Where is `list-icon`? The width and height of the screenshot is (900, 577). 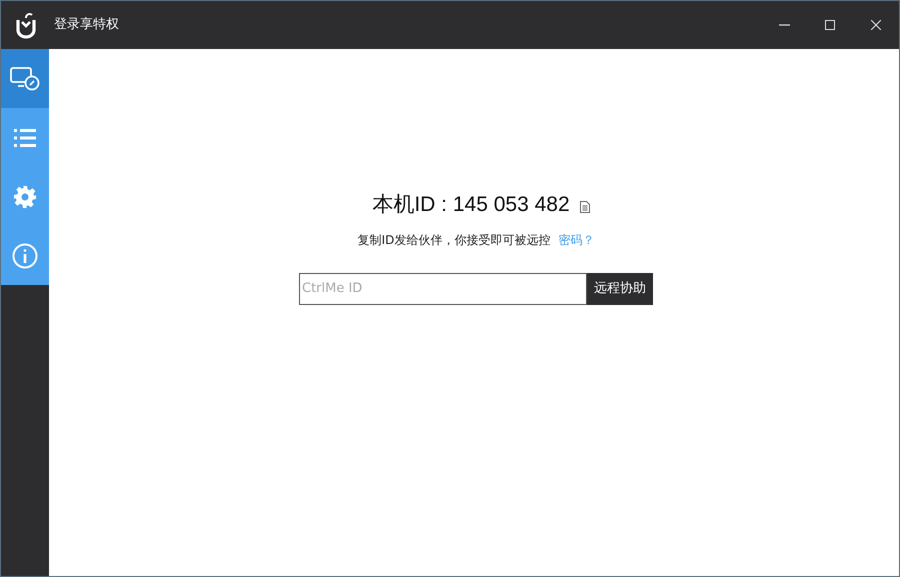 list-icon is located at coordinates (25, 138).